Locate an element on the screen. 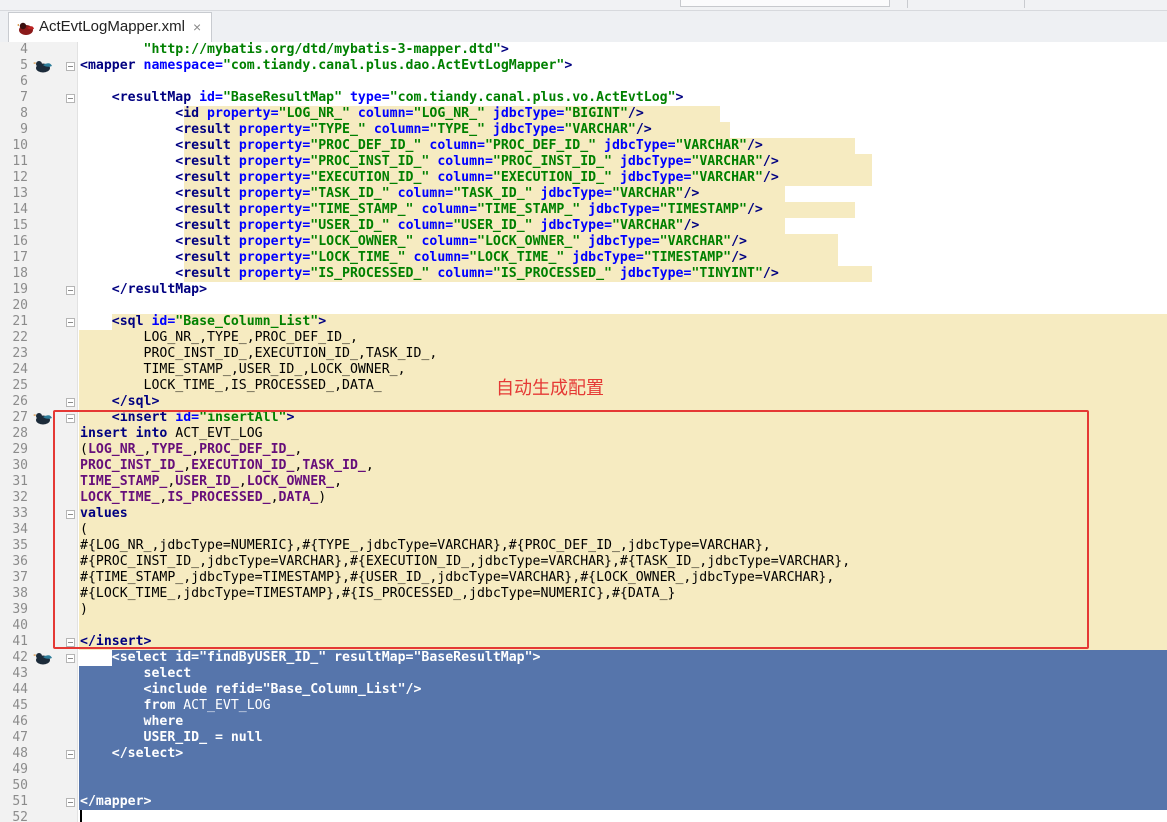  line-number: 42 is located at coordinates (20, 657).